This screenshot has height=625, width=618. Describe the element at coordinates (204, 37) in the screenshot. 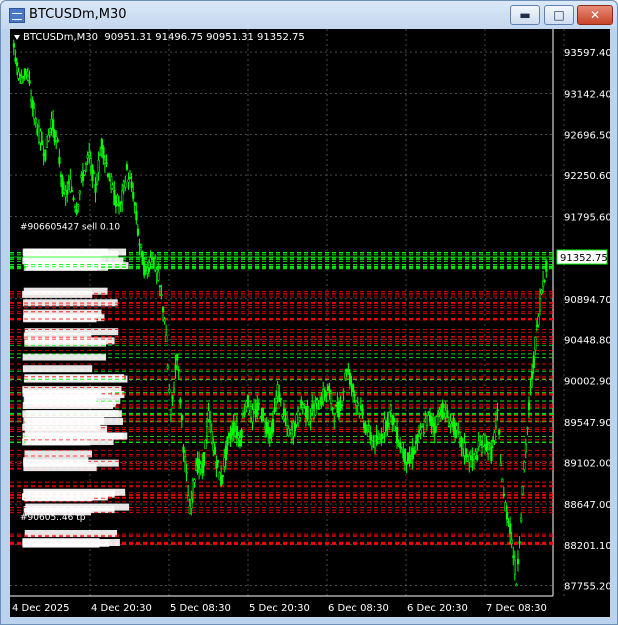

I see `ohlc-values: 90951.31 91496.75 90951.31 91352.75` at that location.